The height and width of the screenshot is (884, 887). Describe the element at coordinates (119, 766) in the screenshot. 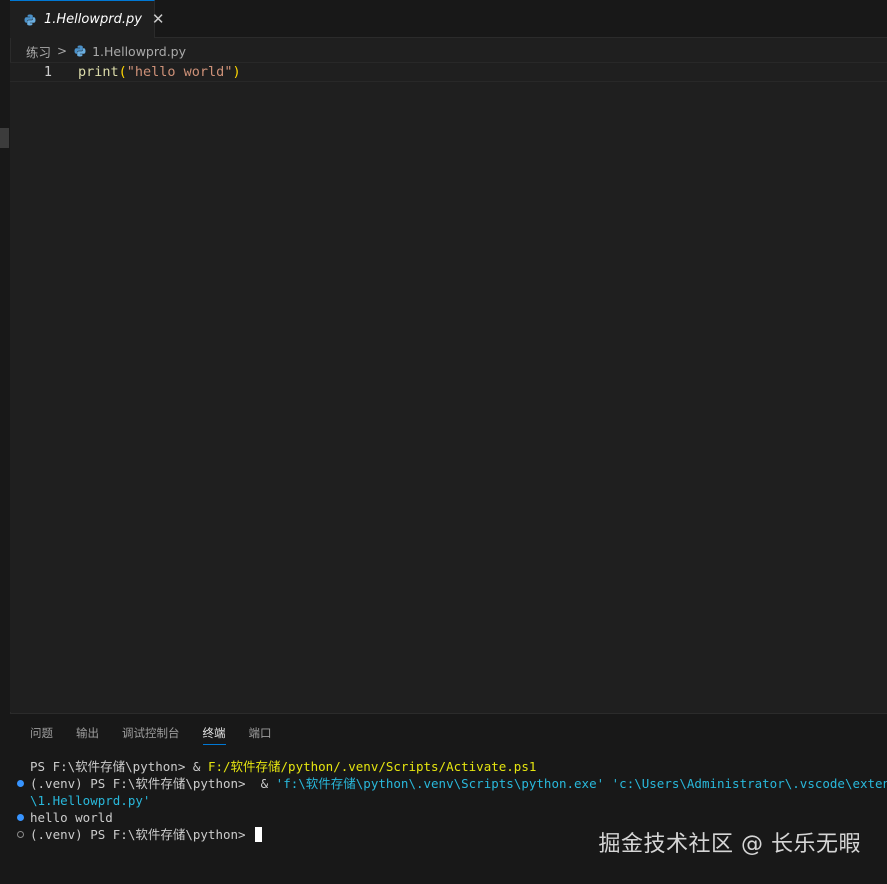

I see `terminal-prompt: PS F:\软件存储\python> &` at that location.